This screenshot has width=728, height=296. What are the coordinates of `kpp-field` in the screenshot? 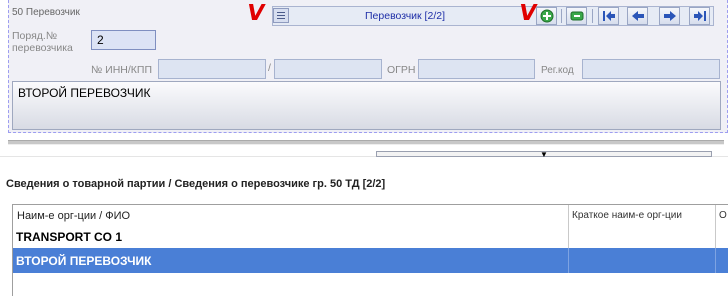 It's located at (328, 69).